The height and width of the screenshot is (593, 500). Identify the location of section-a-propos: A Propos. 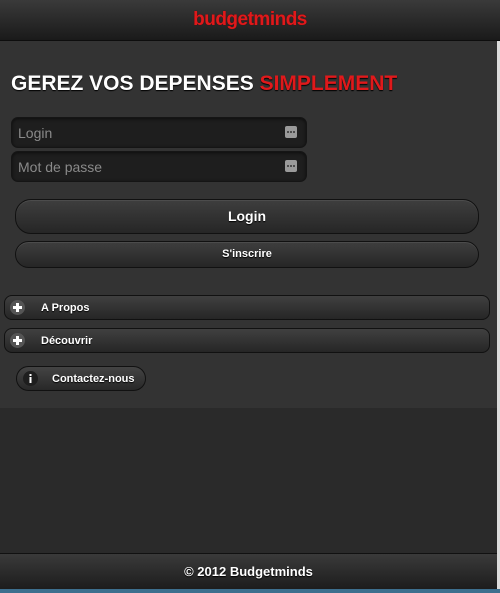
(247, 307).